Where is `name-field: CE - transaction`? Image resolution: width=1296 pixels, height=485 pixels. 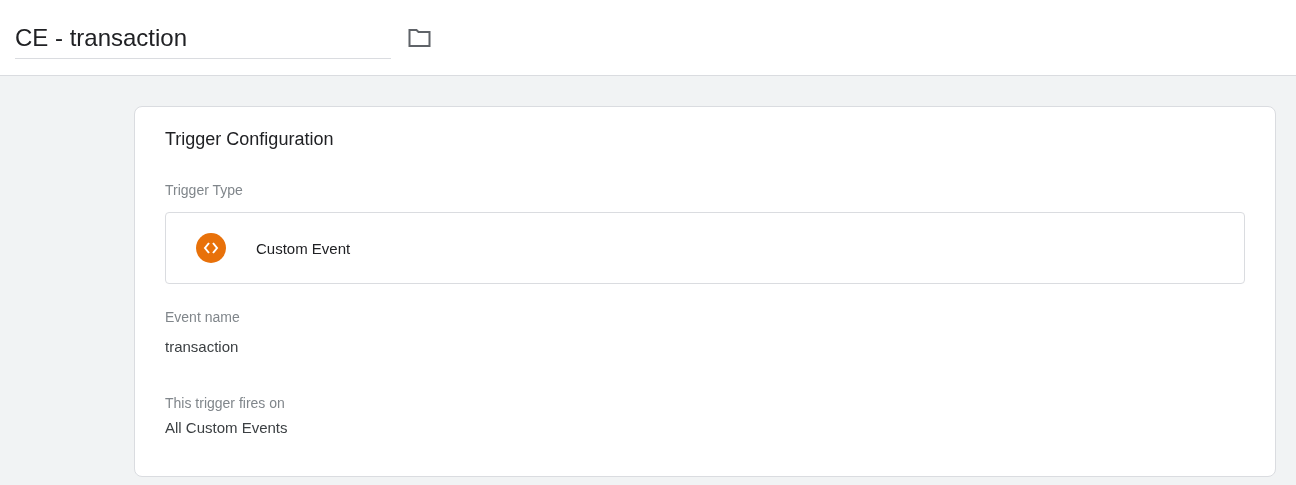 name-field: CE - transaction is located at coordinates (203, 38).